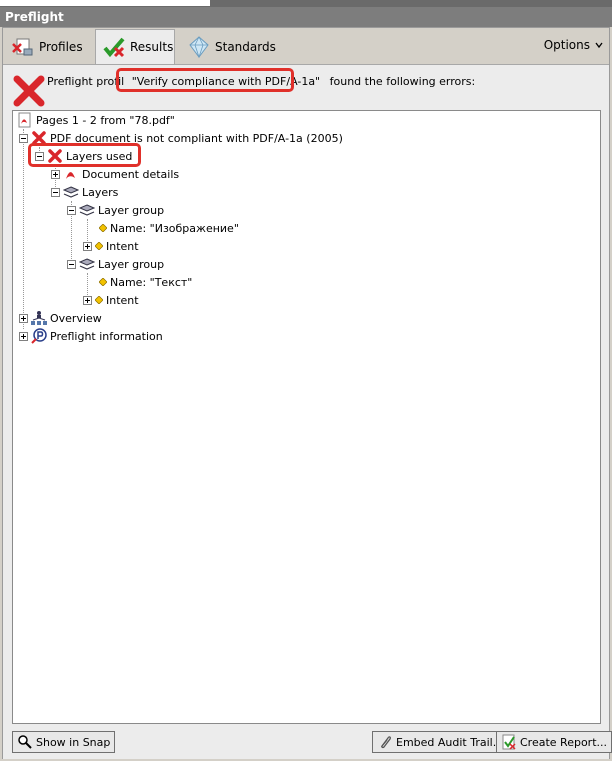 This screenshot has height=761, width=612. Describe the element at coordinates (152, 47) in the screenshot. I see `tab-results-label: Results` at that location.